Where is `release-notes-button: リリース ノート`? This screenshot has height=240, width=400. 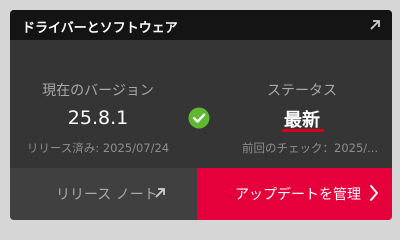 release-notes-button: リリース ノート is located at coordinates (103, 194).